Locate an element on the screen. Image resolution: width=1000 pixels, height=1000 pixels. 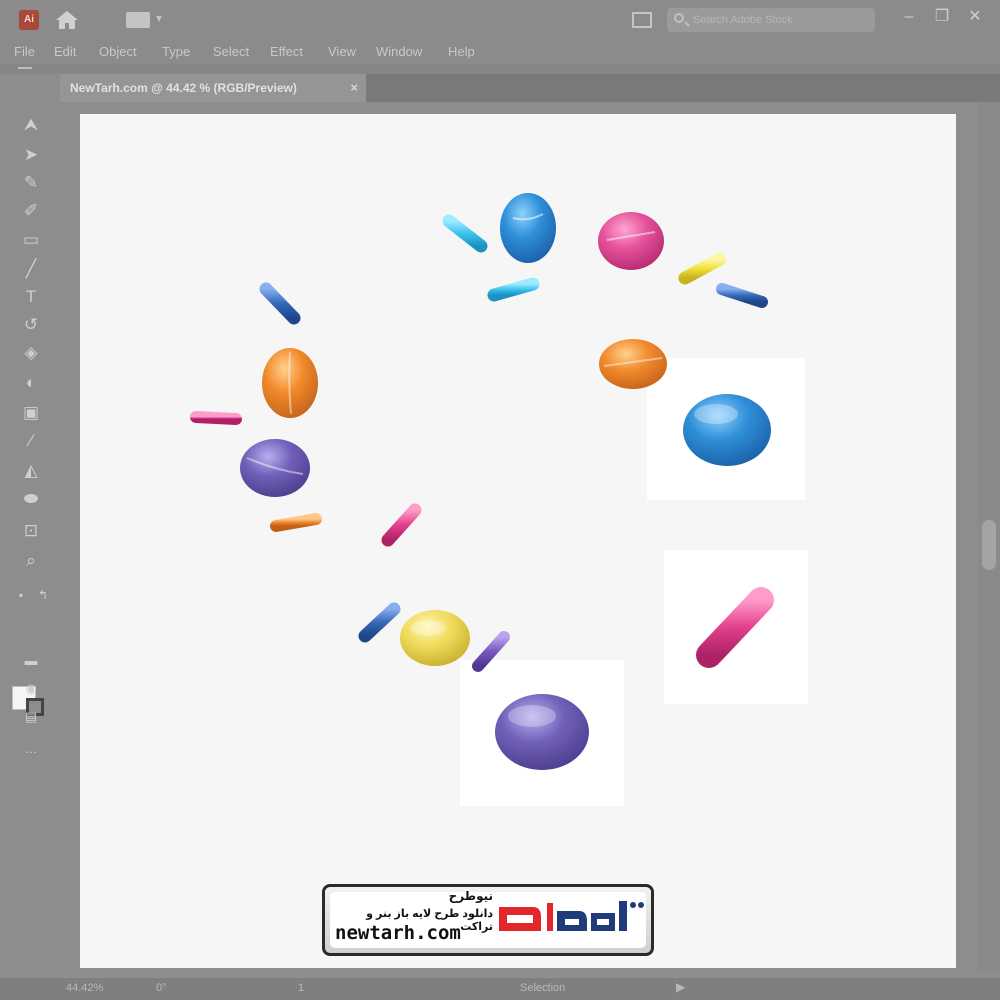
watermark-title: نیوطرح is located at coordinates (470, 896).